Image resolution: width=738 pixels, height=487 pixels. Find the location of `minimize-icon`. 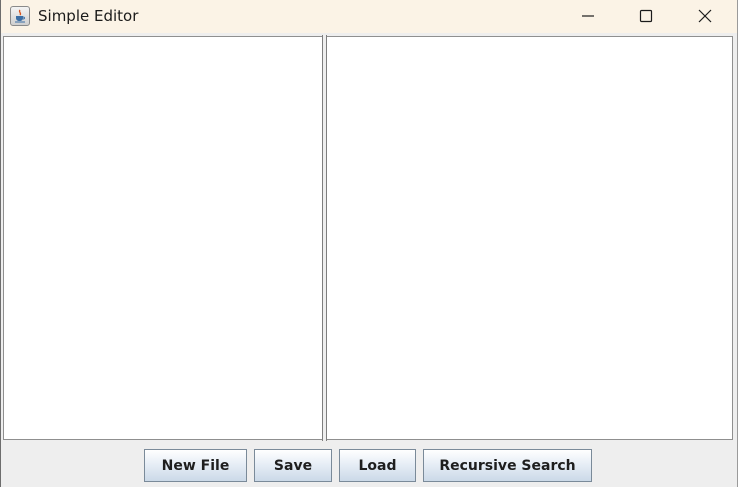

minimize-icon is located at coordinates (588, 16).